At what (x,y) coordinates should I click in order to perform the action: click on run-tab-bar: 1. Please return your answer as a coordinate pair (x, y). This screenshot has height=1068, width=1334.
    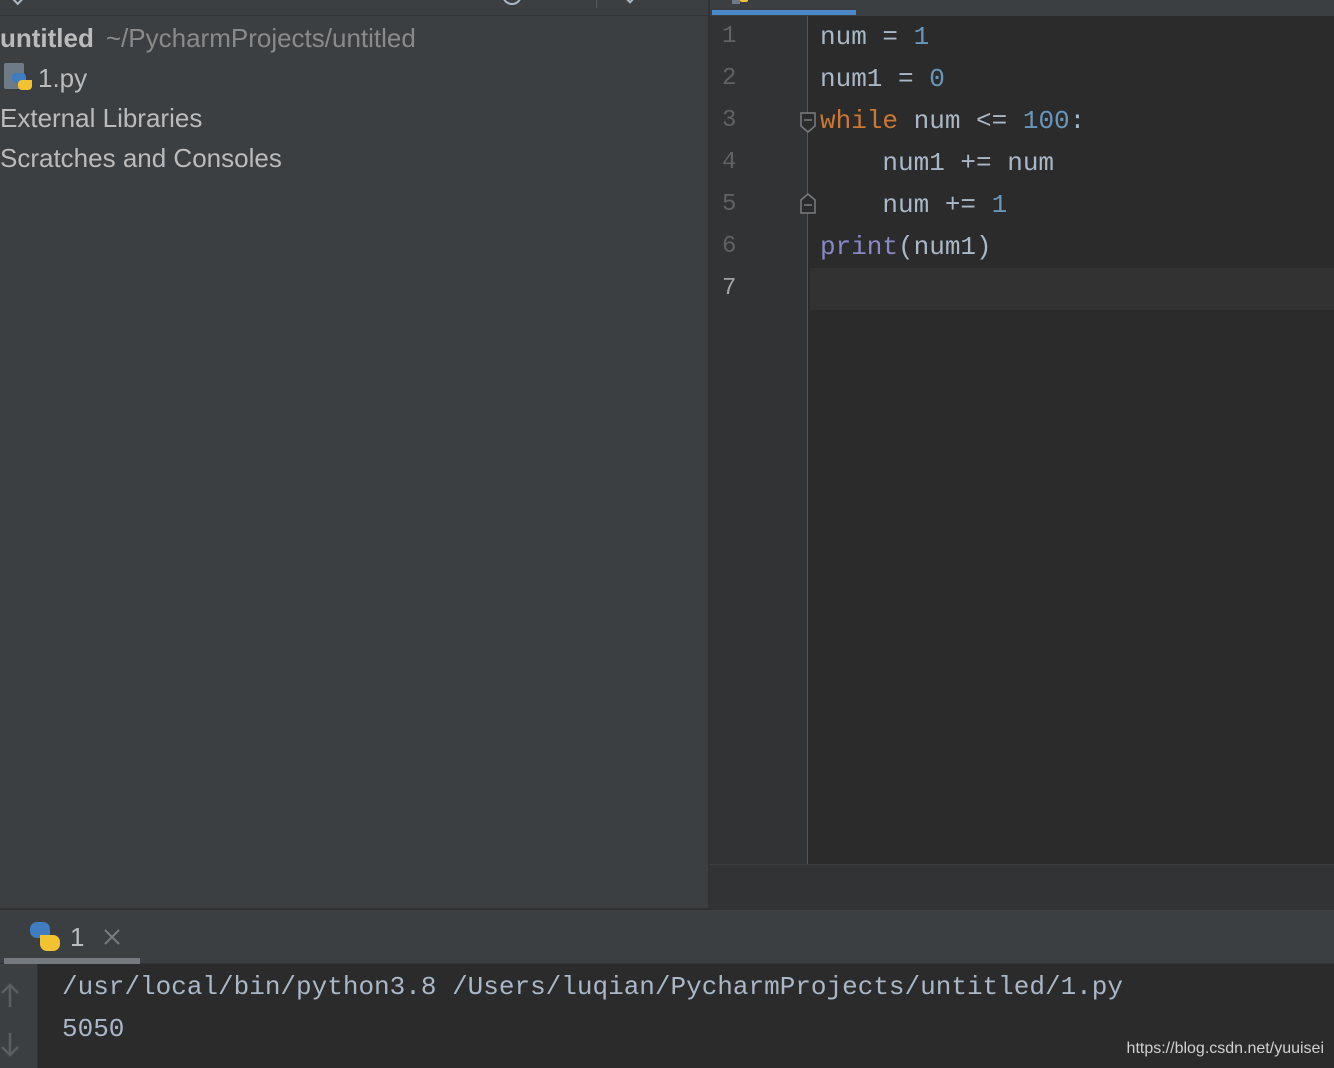
    Looking at the image, I should click on (667, 937).